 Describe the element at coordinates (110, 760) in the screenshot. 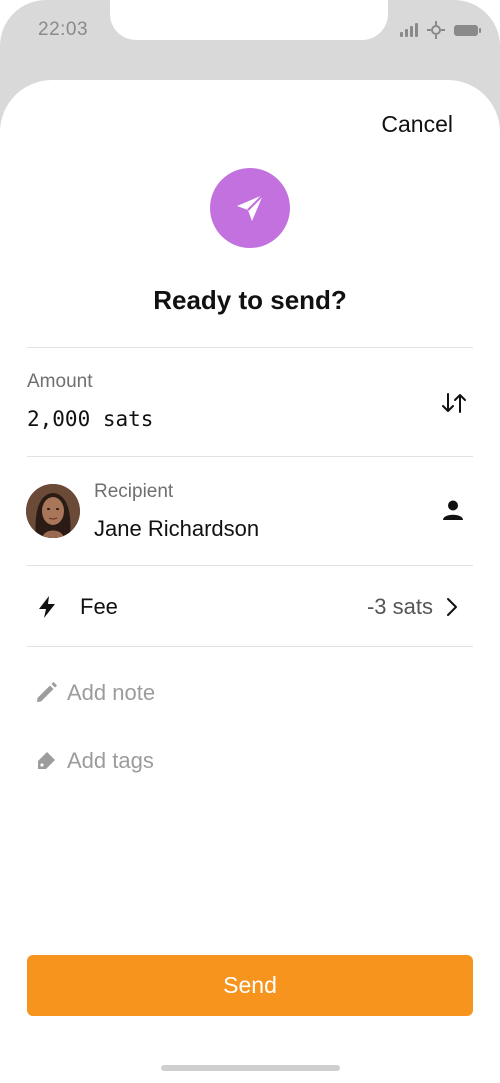

I see `add-tags-label: Add tags` at that location.